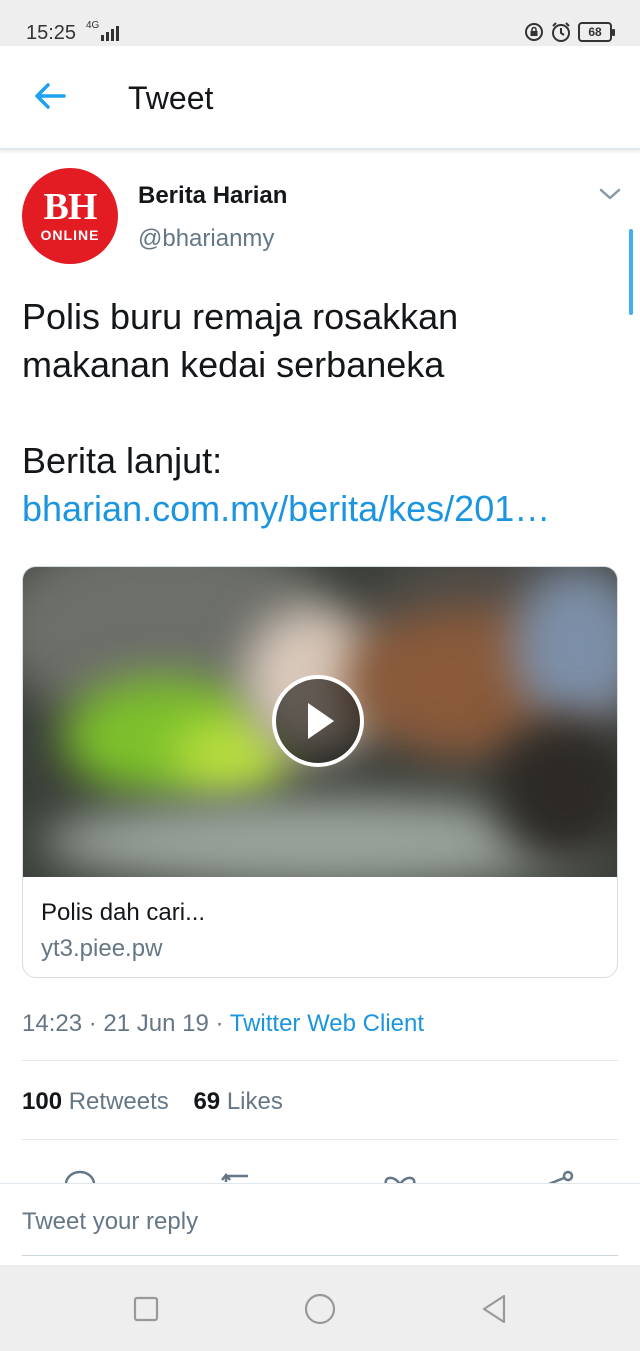 The image size is (640, 1351). Describe the element at coordinates (212, 196) in the screenshot. I see `user-name: Berita Harian` at that location.